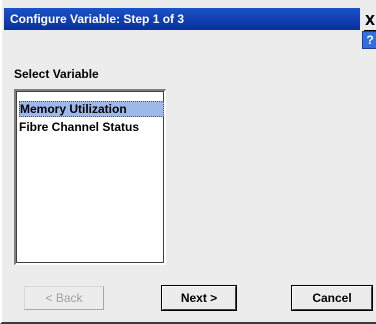 The image size is (376, 324). I want to click on back-button: < Back, so click(64, 298).